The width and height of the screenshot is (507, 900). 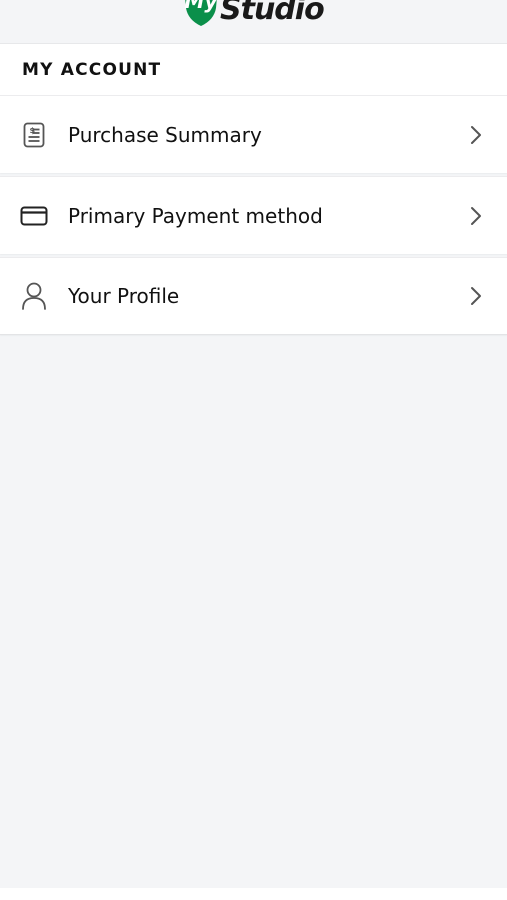 I want to click on bottom-bar, so click(x=253, y=894).